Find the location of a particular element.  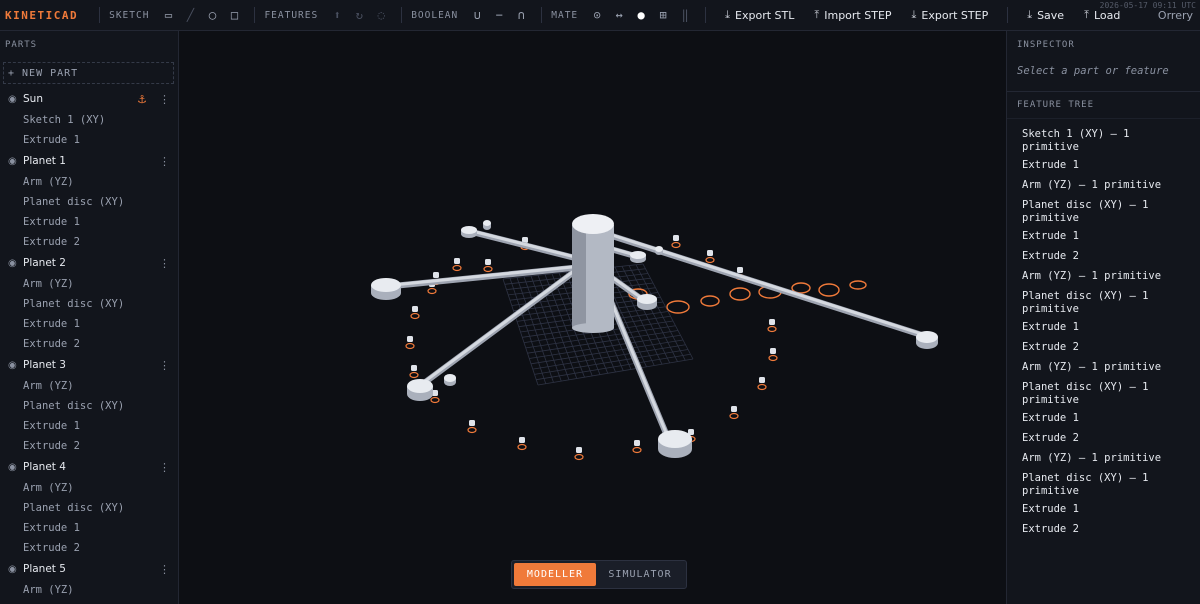

sun-cylinder-shade is located at coordinates (579, 276).